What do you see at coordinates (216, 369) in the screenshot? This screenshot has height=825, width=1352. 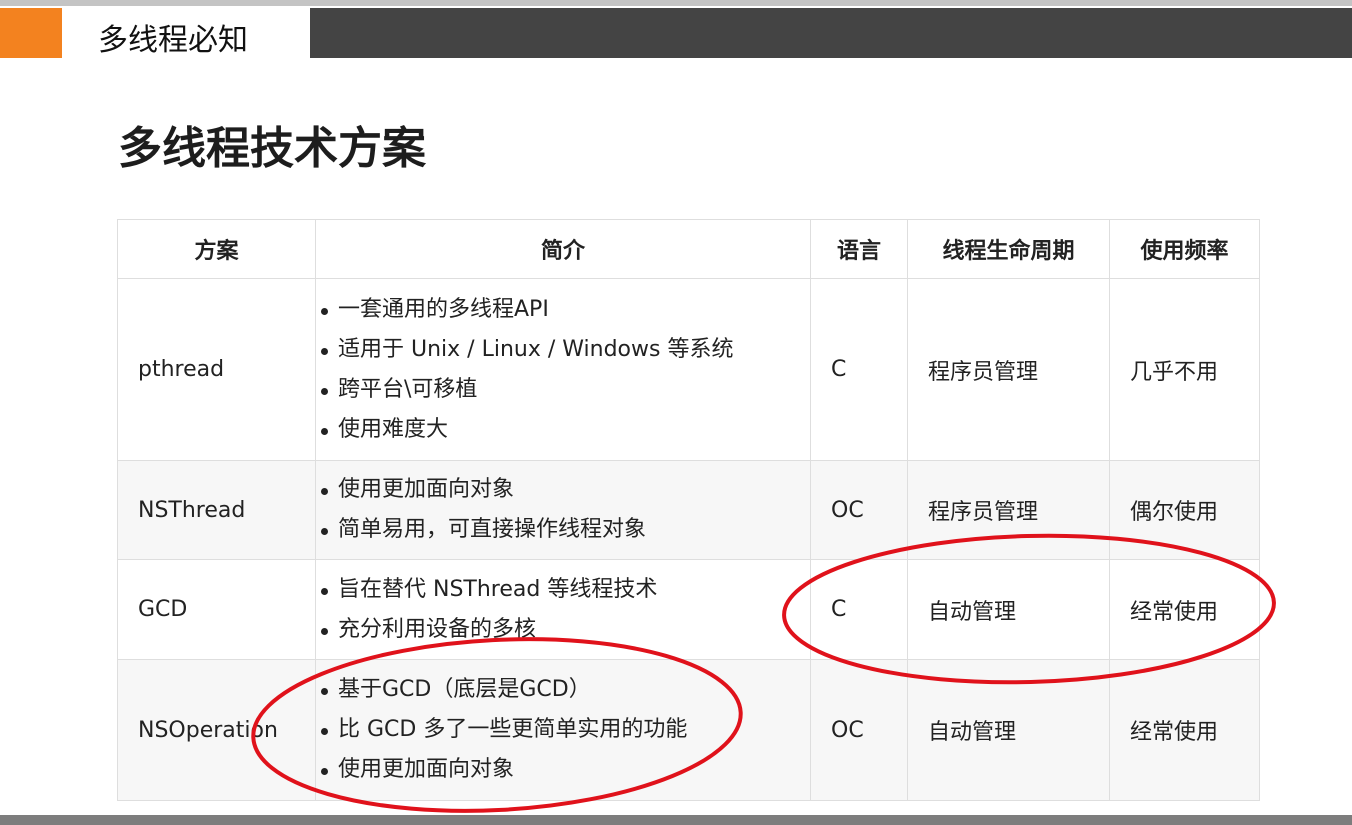 I see `row-name: pthread` at bounding box center [216, 369].